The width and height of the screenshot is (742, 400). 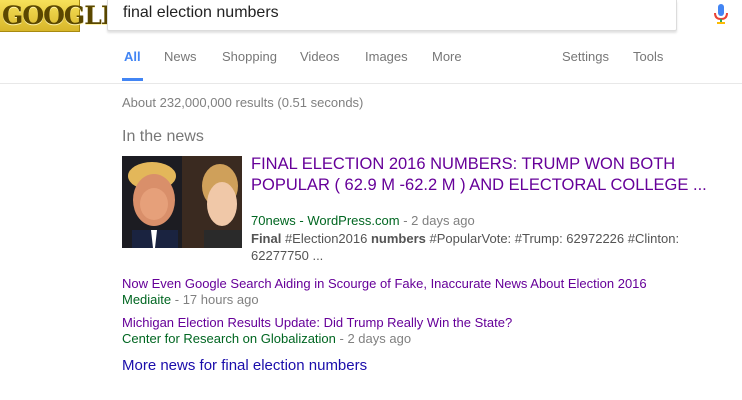 I want to click on news-item-source: Mediaite - 17 hours ago, so click(x=384, y=300).